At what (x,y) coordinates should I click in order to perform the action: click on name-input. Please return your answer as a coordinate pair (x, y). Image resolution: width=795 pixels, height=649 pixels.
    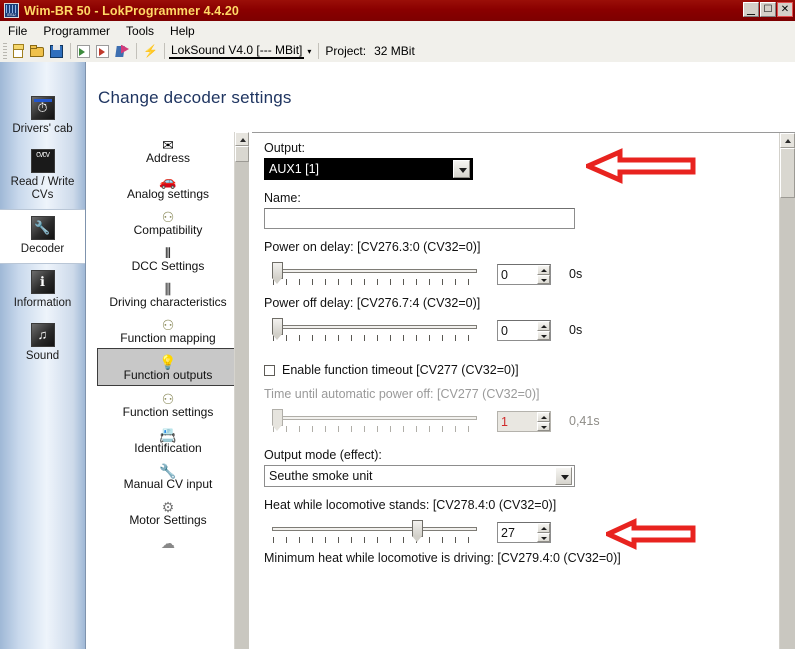
    Looking at the image, I should click on (419, 218).